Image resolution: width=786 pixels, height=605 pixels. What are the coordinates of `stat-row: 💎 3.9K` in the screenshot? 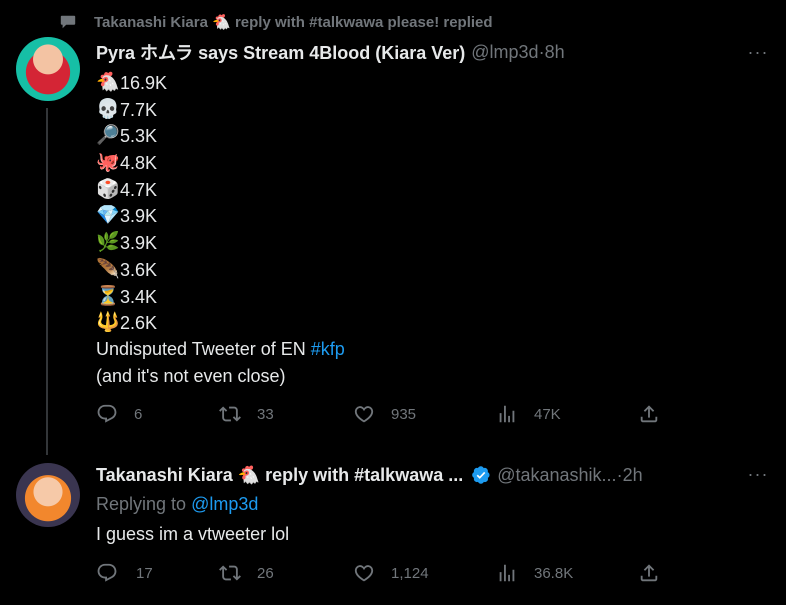 It's located at (131, 216).